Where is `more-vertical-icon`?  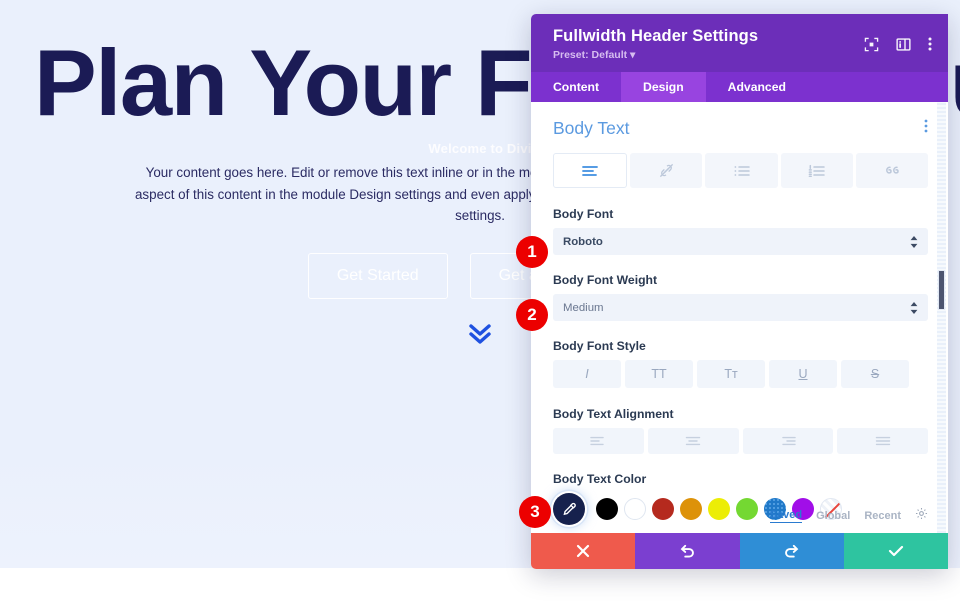
more-vertical-icon is located at coordinates (930, 46).